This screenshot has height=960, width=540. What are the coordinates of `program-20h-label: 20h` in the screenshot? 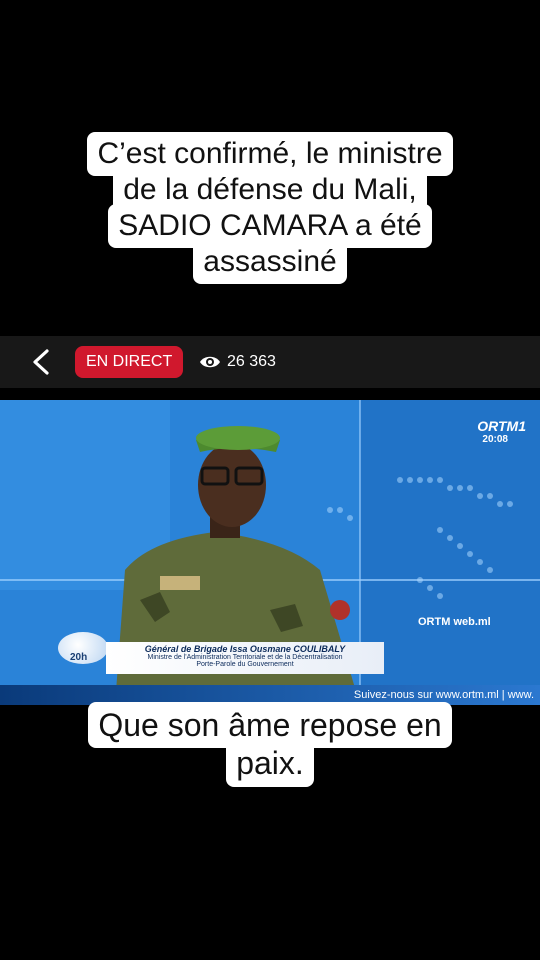 It's located at (79, 657).